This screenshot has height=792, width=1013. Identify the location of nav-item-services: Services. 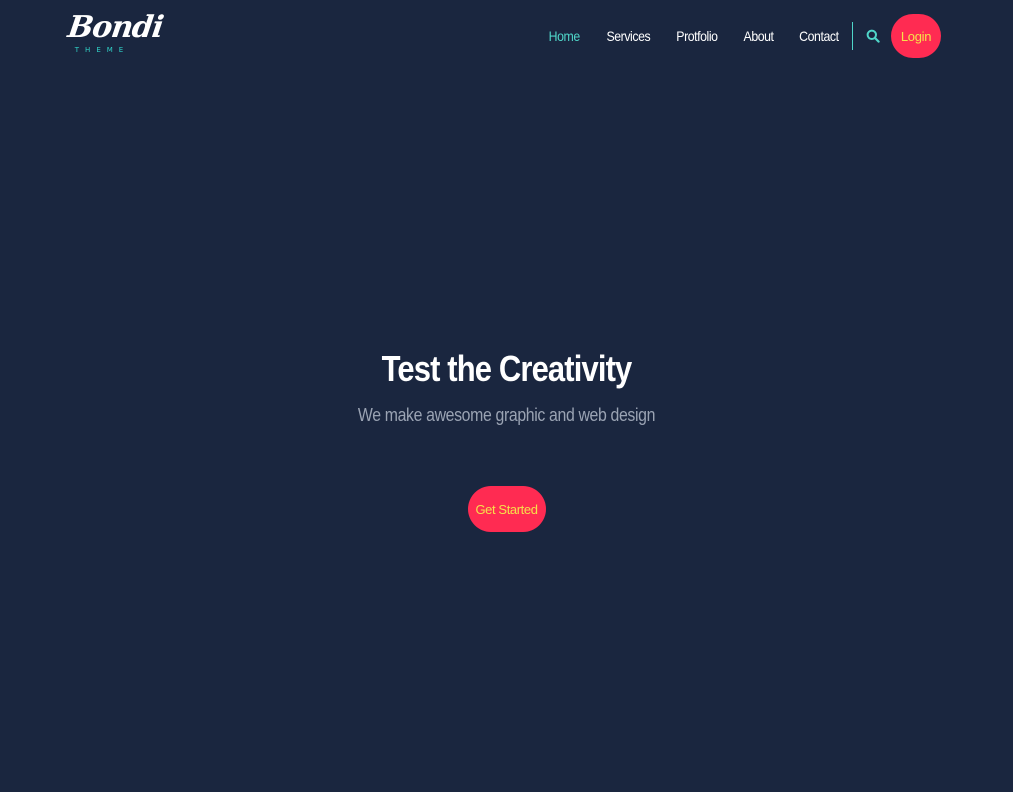
(628, 36).